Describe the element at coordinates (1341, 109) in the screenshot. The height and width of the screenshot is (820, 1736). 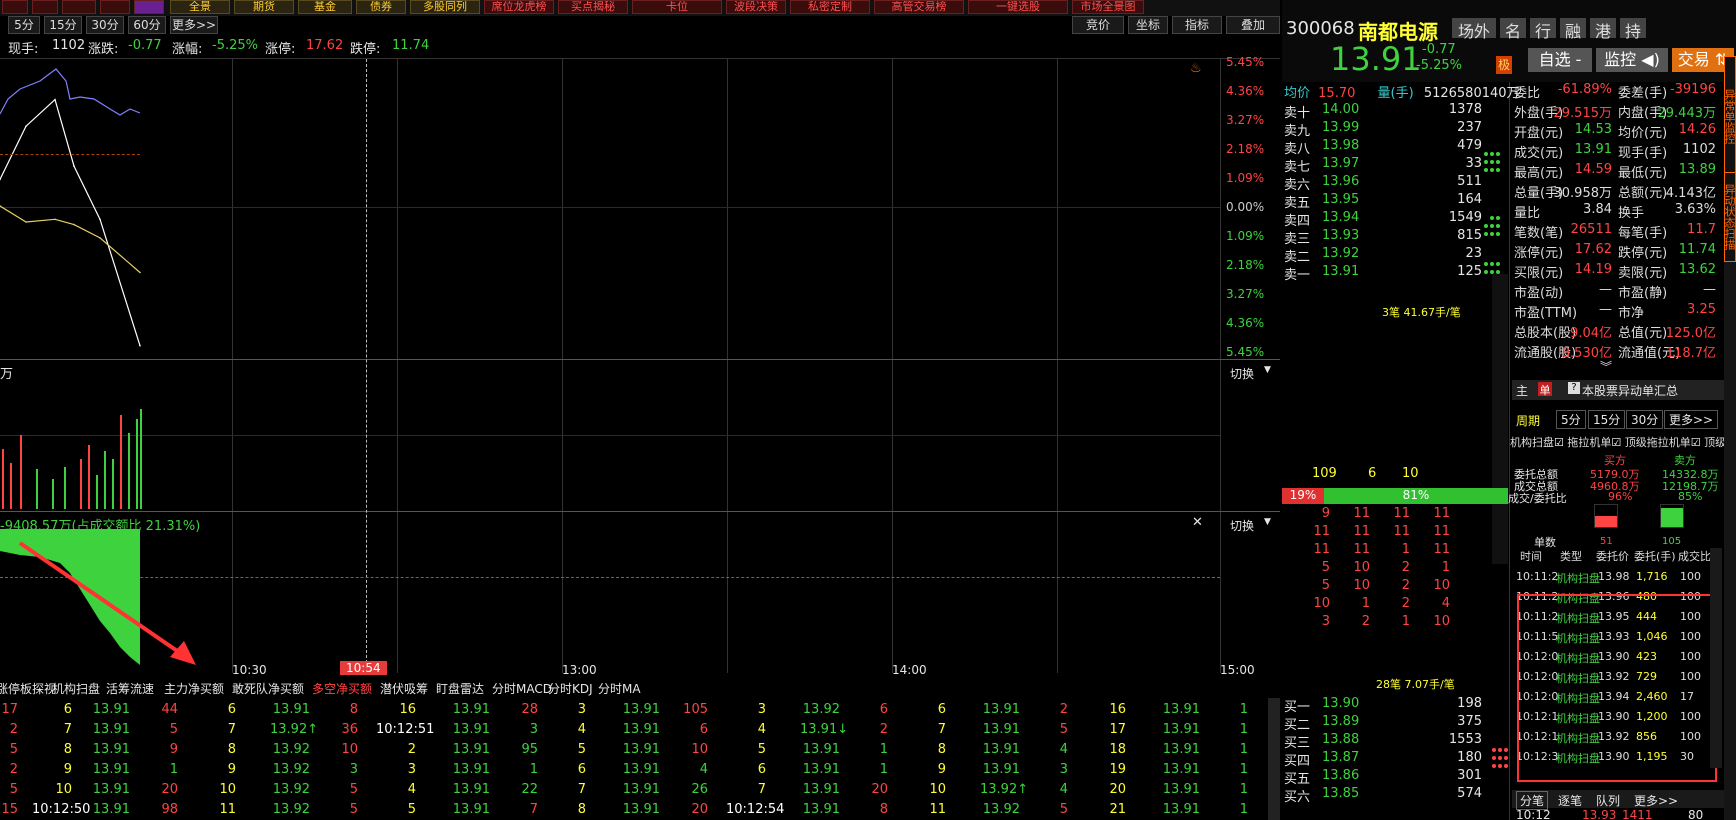
I see `ask-price: 14.00` at that location.